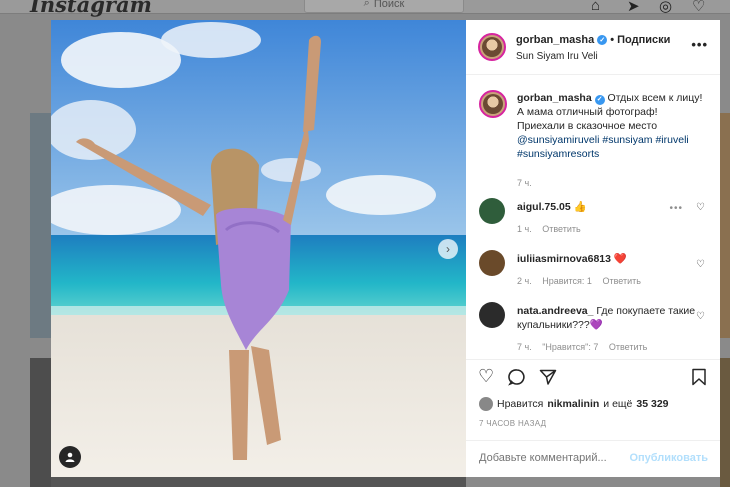 The height and width of the screenshot is (487, 730). Describe the element at coordinates (618, 404) in the screenshot. I see `liked-by-and: и ещё` at that location.